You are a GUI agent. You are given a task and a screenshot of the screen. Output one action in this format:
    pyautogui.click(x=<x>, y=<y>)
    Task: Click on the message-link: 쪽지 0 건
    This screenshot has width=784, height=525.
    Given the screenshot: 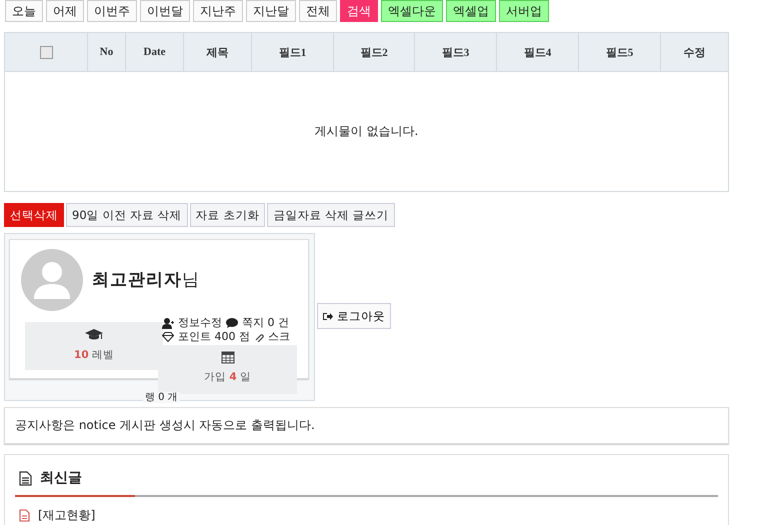 What is the action you would take?
    pyautogui.click(x=265, y=323)
    